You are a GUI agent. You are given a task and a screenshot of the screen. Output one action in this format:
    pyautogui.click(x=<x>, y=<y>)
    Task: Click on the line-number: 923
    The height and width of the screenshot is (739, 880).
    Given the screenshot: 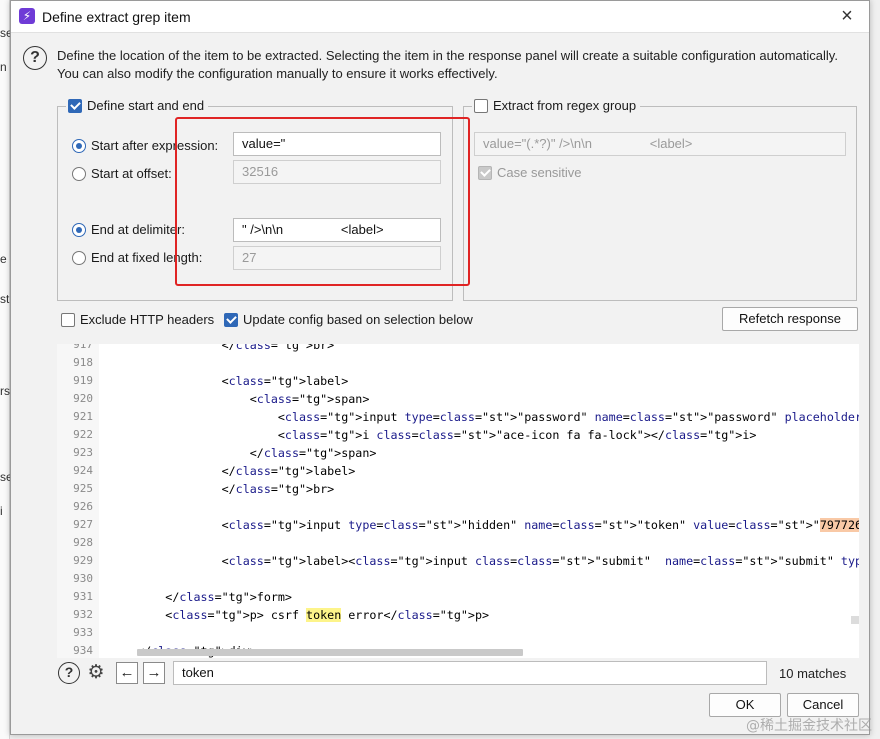 What is the action you would take?
    pyautogui.click(x=83, y=452)
    